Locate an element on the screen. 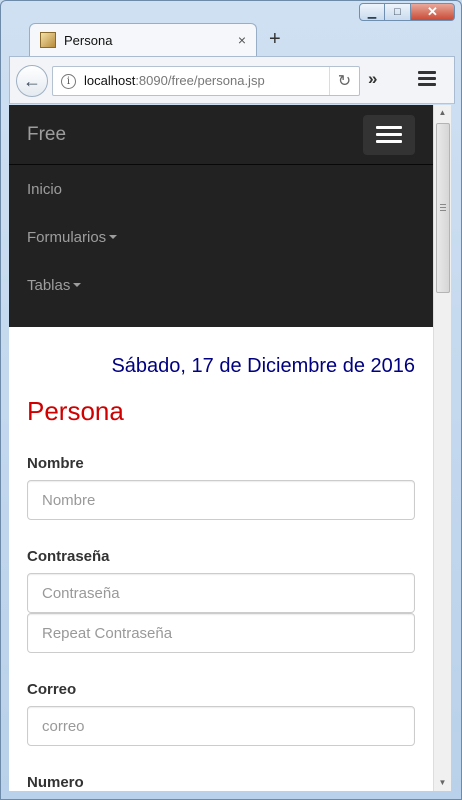  nav-item-tablas: Tablas is located at coordinates (221, 285).